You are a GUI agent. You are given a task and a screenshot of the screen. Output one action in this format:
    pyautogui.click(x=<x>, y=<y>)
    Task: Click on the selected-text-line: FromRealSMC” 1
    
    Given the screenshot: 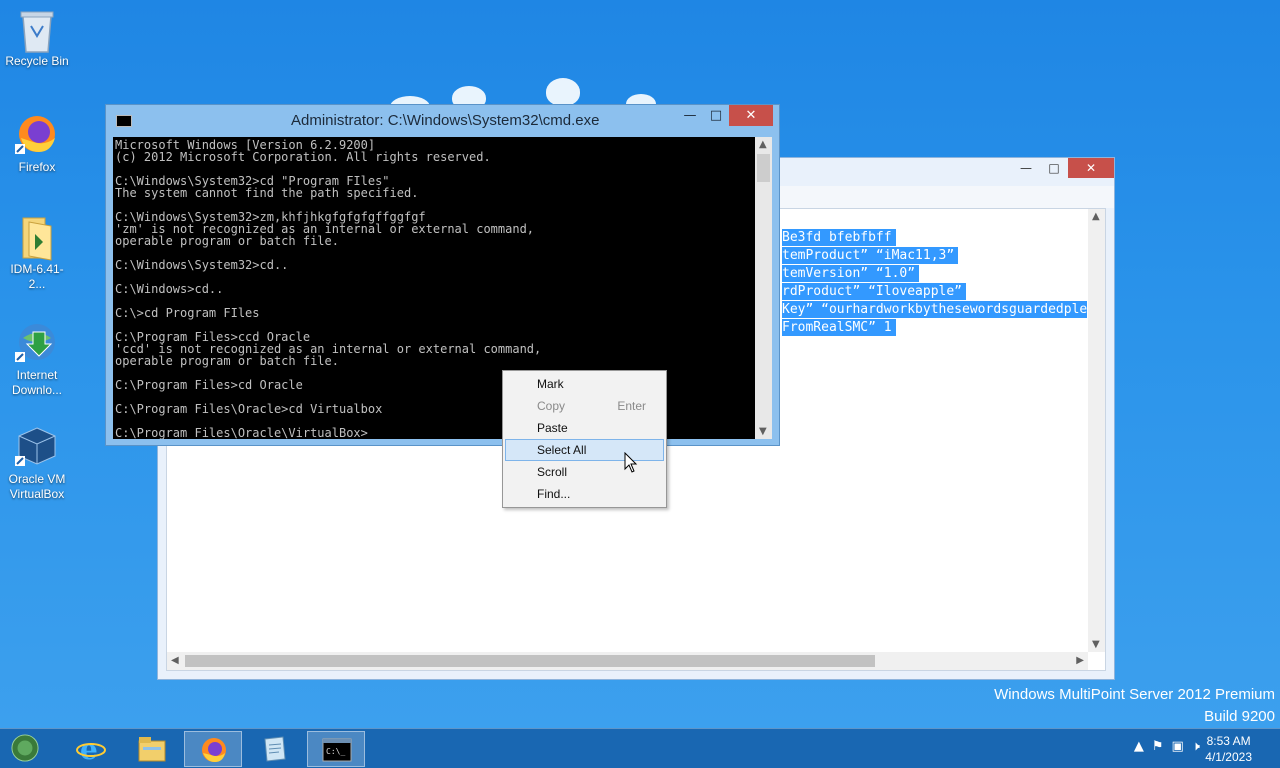 What is the action you would take?
    pyautogui.click(x=839, y=327)
    